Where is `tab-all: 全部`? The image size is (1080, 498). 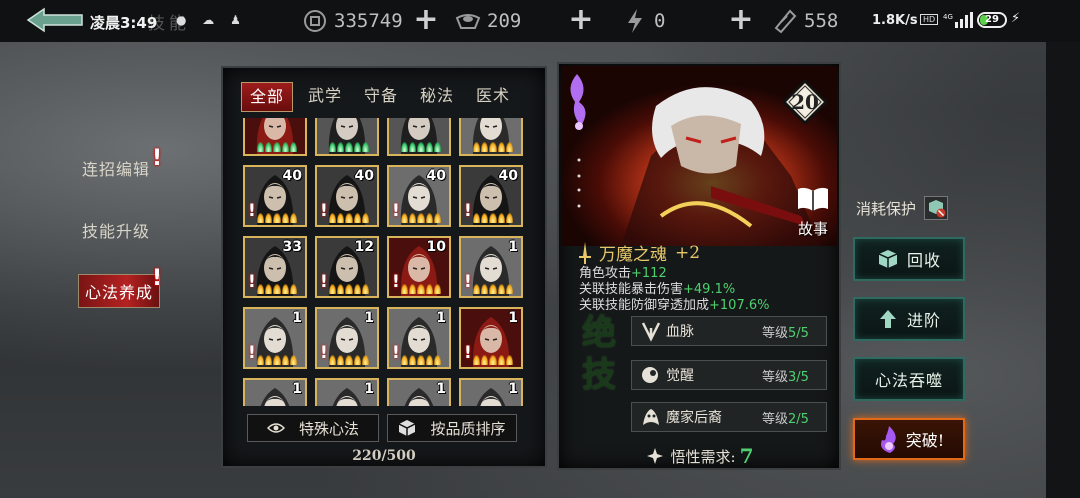 tab-all: 全部 is located at coordinates (267, 97).